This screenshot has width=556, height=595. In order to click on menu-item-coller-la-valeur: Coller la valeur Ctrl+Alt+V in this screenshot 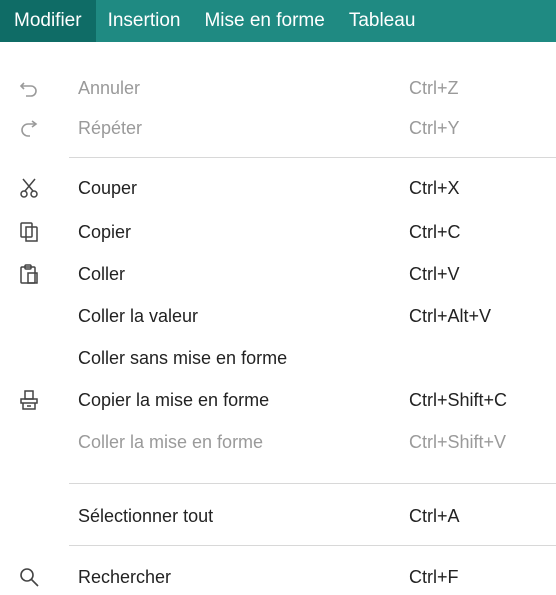, I will do `click(278, 316)`.